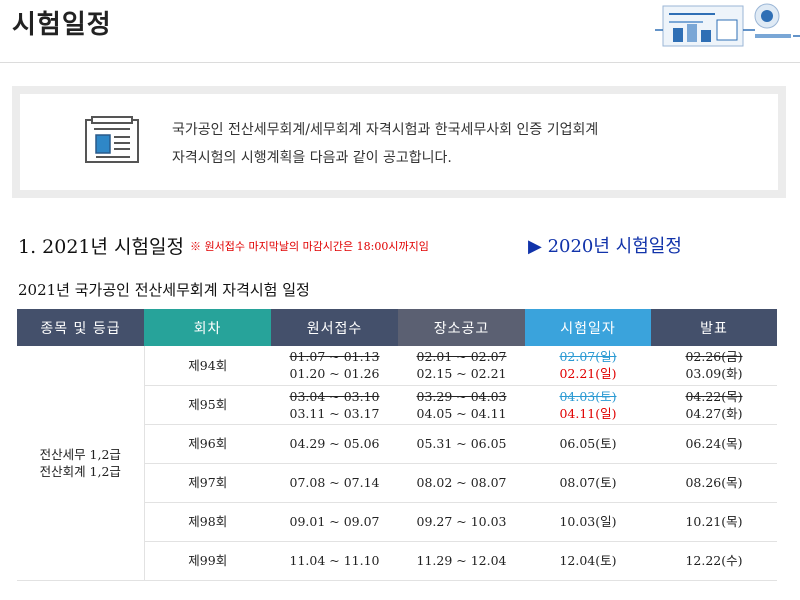 The height and width of the screenshot is (600, 800). What do you see at coordinates (334, 444) in the screenshot?
I see `application-cell: 04.29 ~ 05.06` at bounding box center [334, 444].